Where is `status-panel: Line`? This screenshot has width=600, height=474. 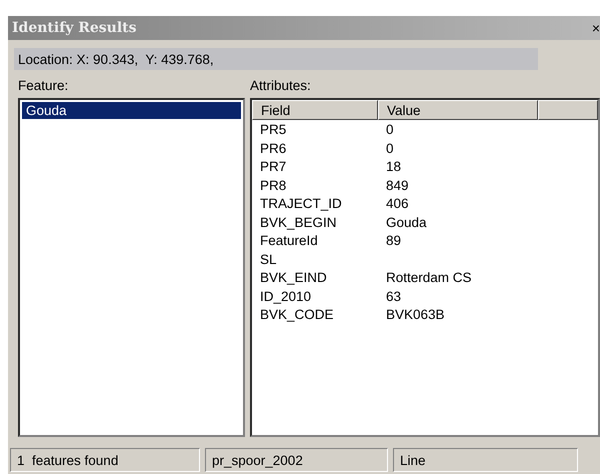
status-panel: Line is located at coordinates (485, 460).